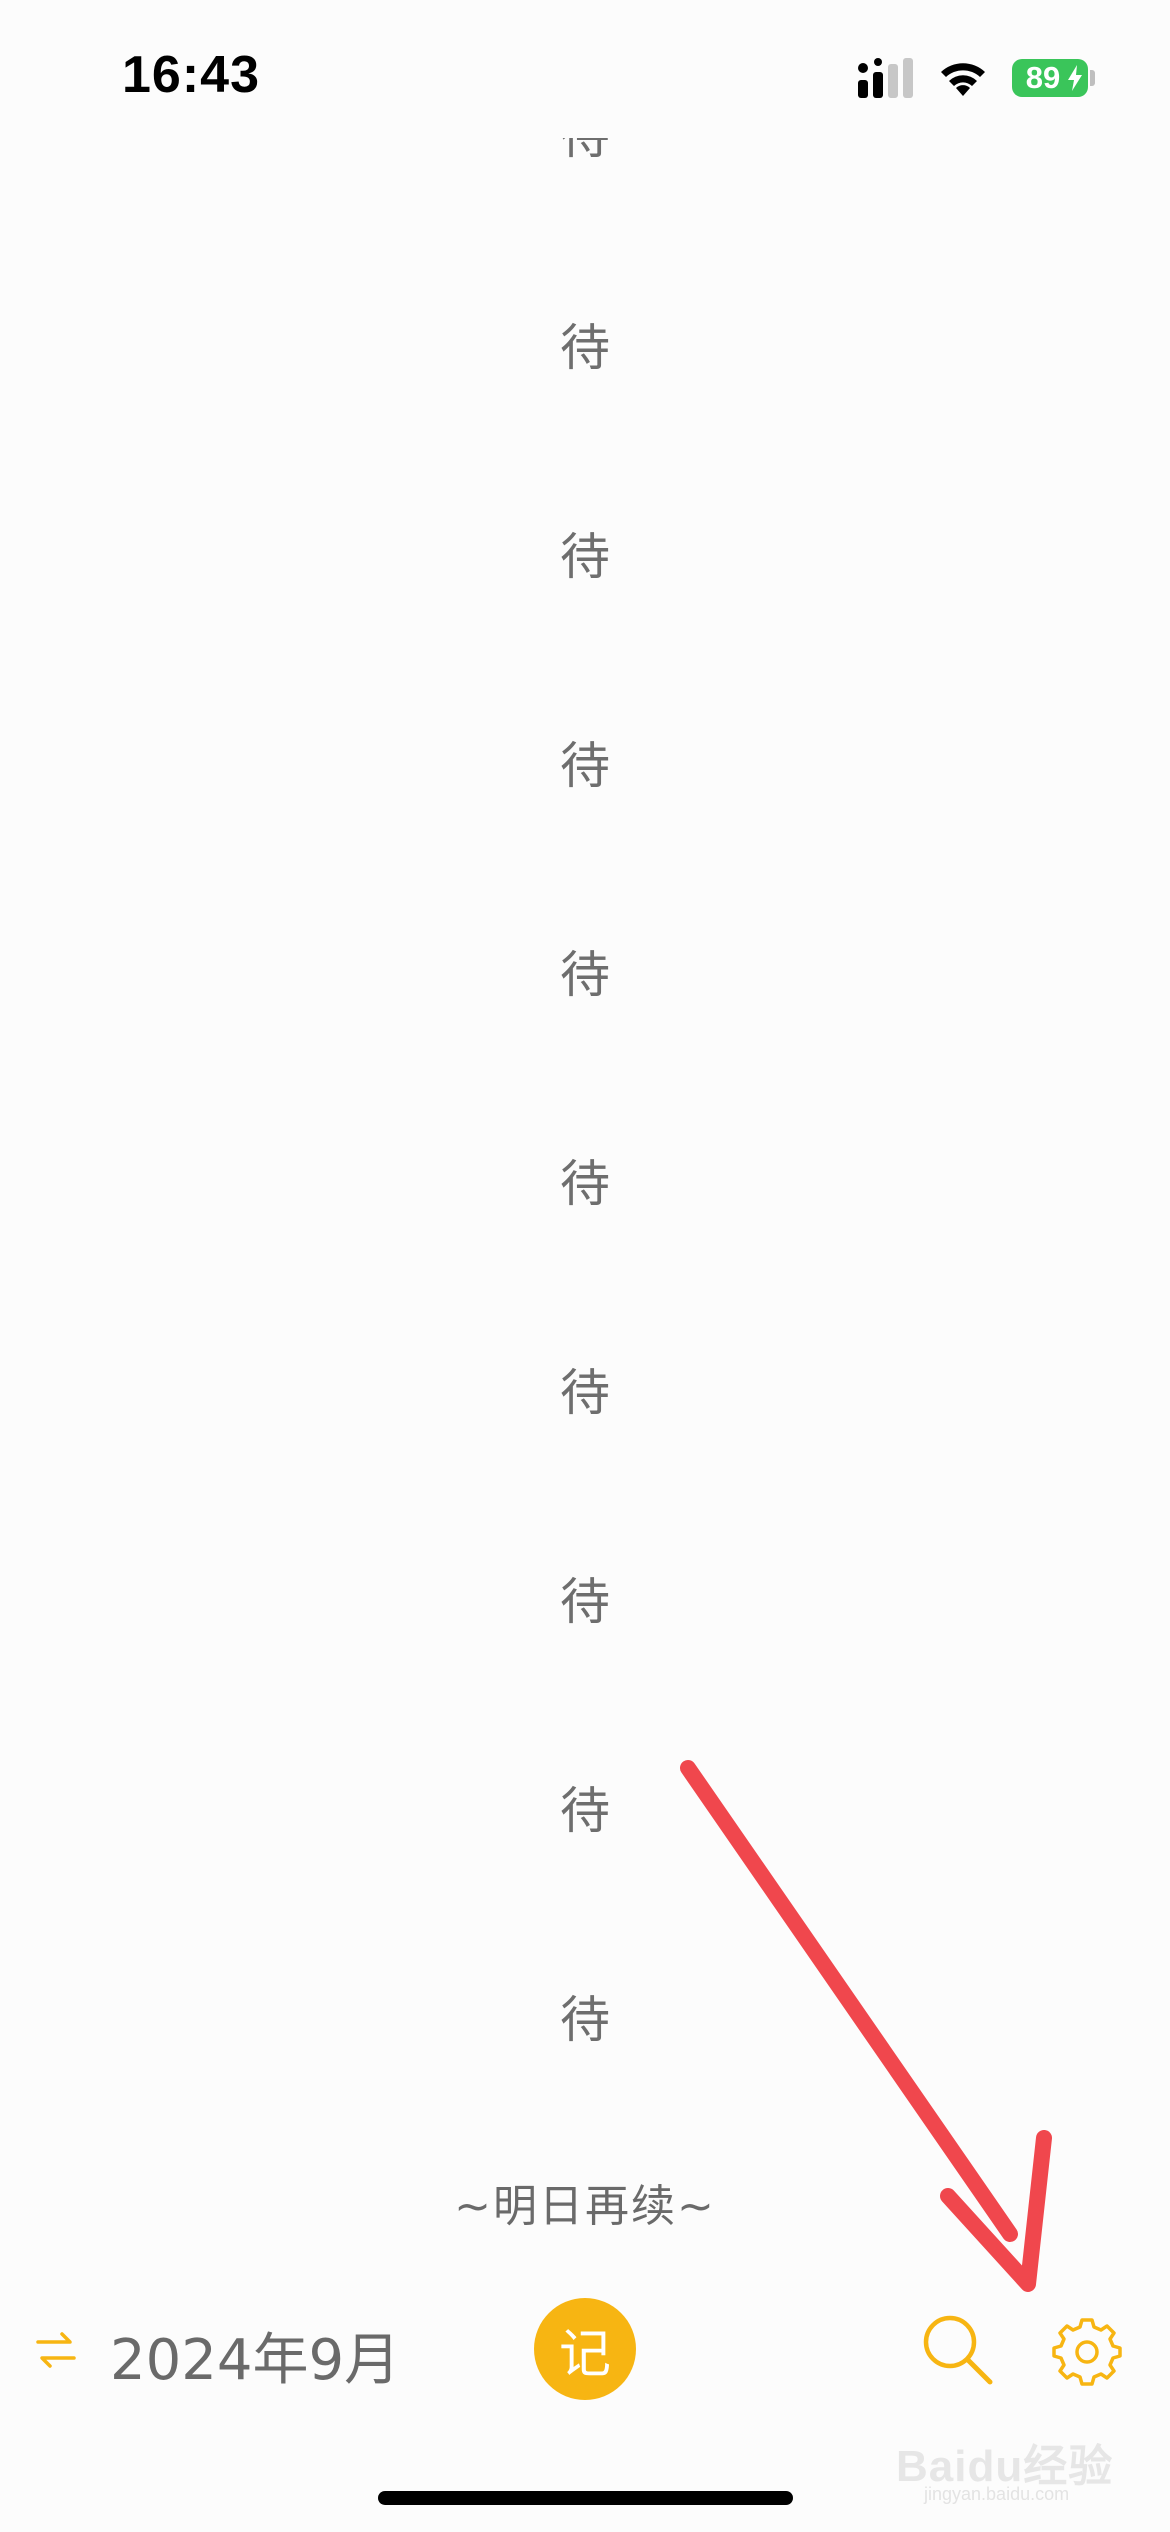 The width and height of the screenshot is (1170, 2532). Describe the element at coordinates (1087, 2351) in the screenshot. I see `gear-icon` at that location.